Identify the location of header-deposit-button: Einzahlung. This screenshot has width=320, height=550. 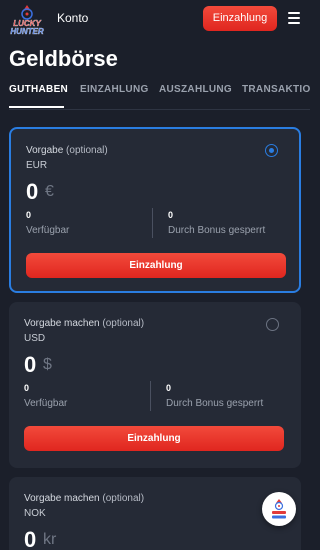
(240, 18).